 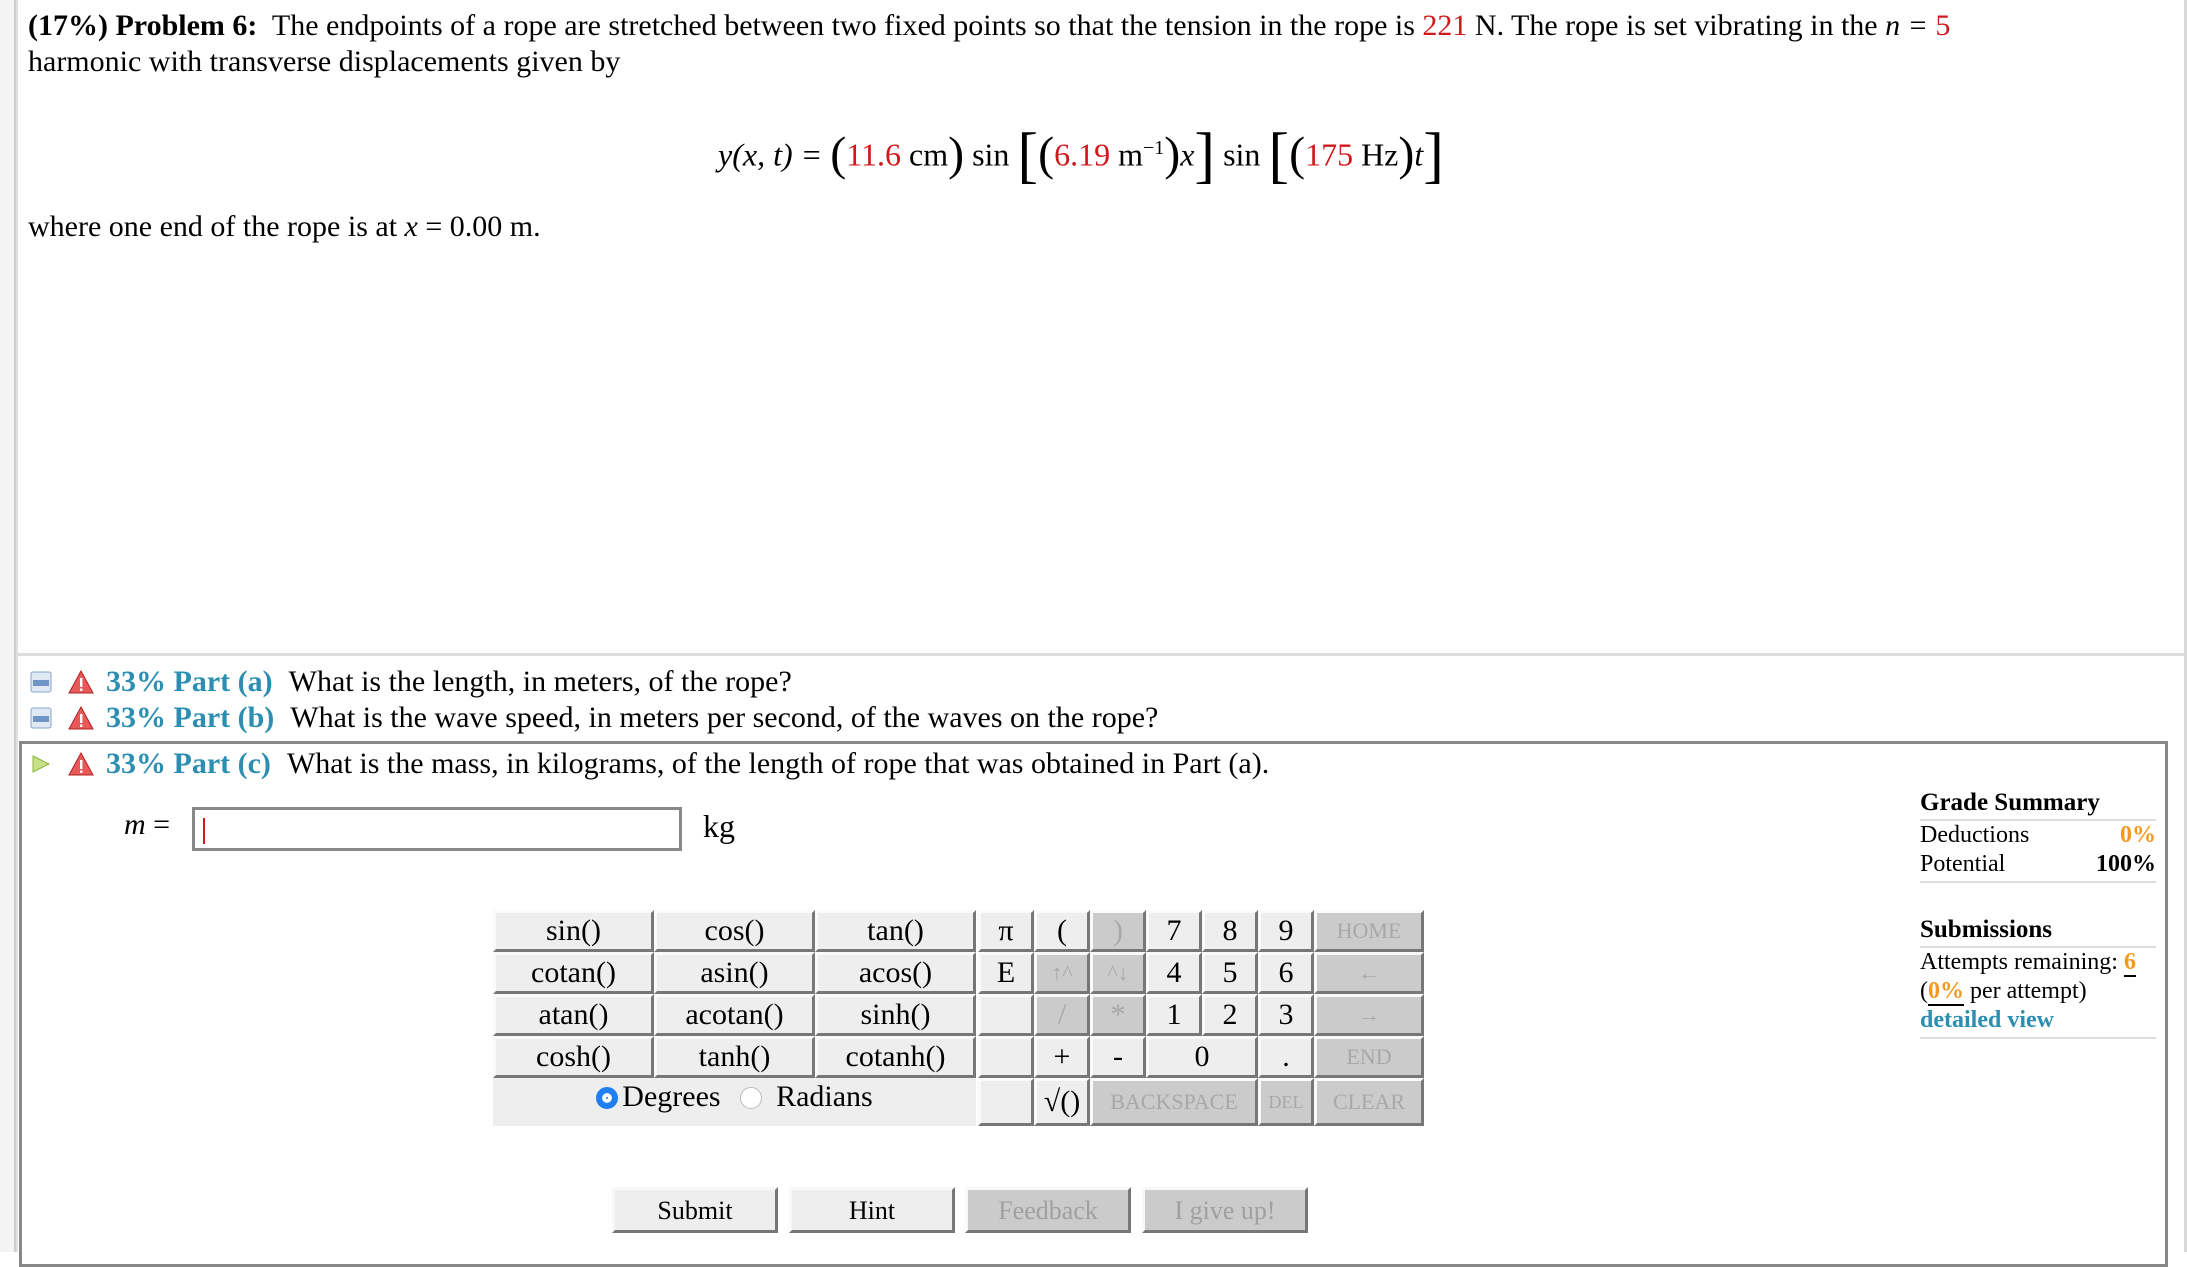 I want to click on key-9: 9, so click(x=1286, y=931).